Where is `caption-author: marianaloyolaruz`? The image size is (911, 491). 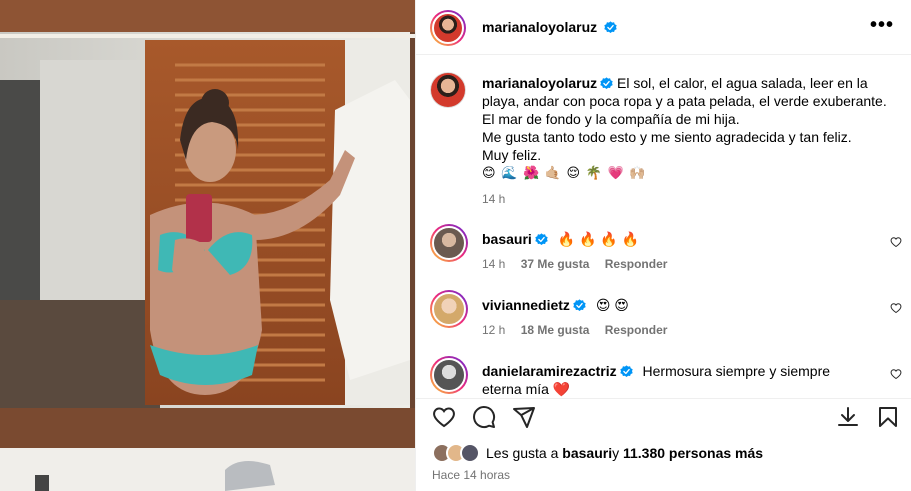
caption-author: marianaloyolaruz is located at coordinates (539, 83).